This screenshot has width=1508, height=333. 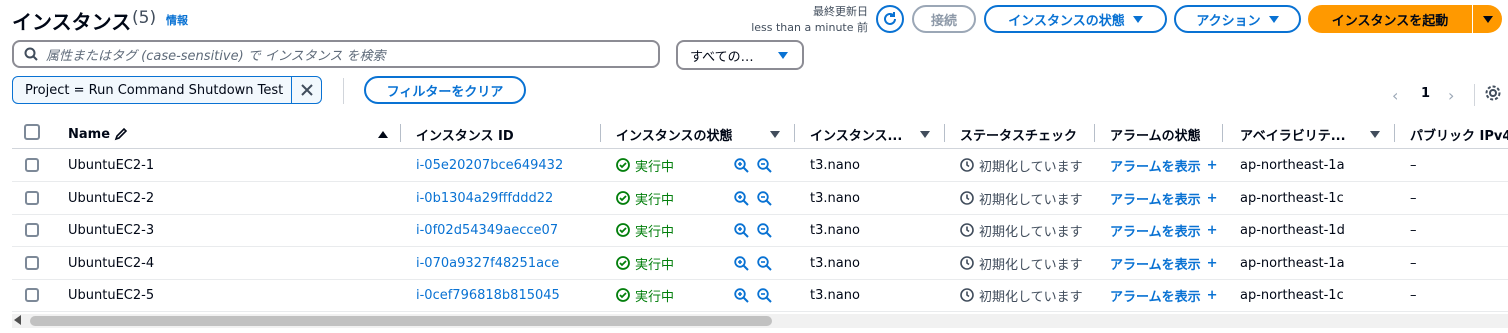 I want to click on column-instance-id-label: インスタンス ID, so click(x=465, y=136).